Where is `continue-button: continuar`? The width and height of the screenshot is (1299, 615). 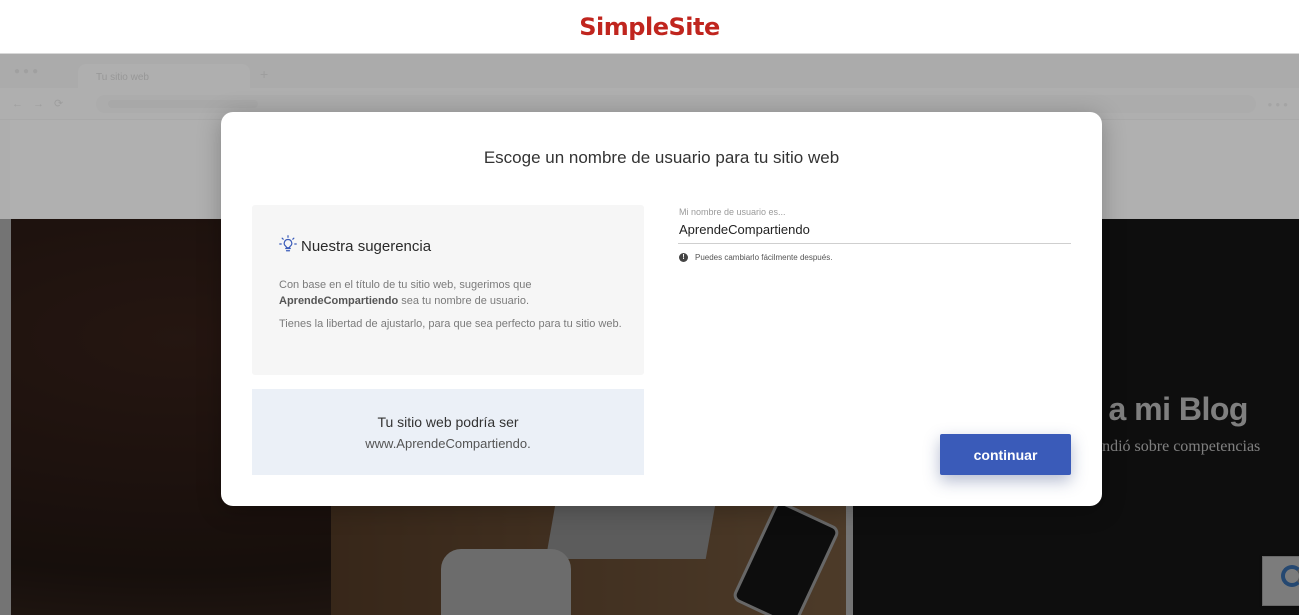 continue-button: continuar is located at coordinates (1005, 454).